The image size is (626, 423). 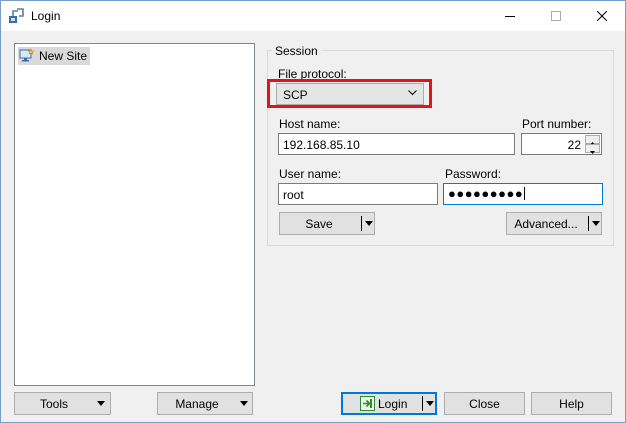 I want to click on session-group-title: Session, so click(x=296, y=51).